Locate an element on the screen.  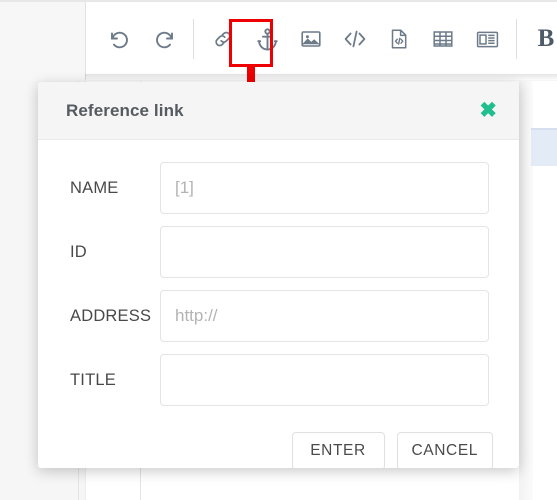
name-label: NAME is located at coordinates (94, 187).